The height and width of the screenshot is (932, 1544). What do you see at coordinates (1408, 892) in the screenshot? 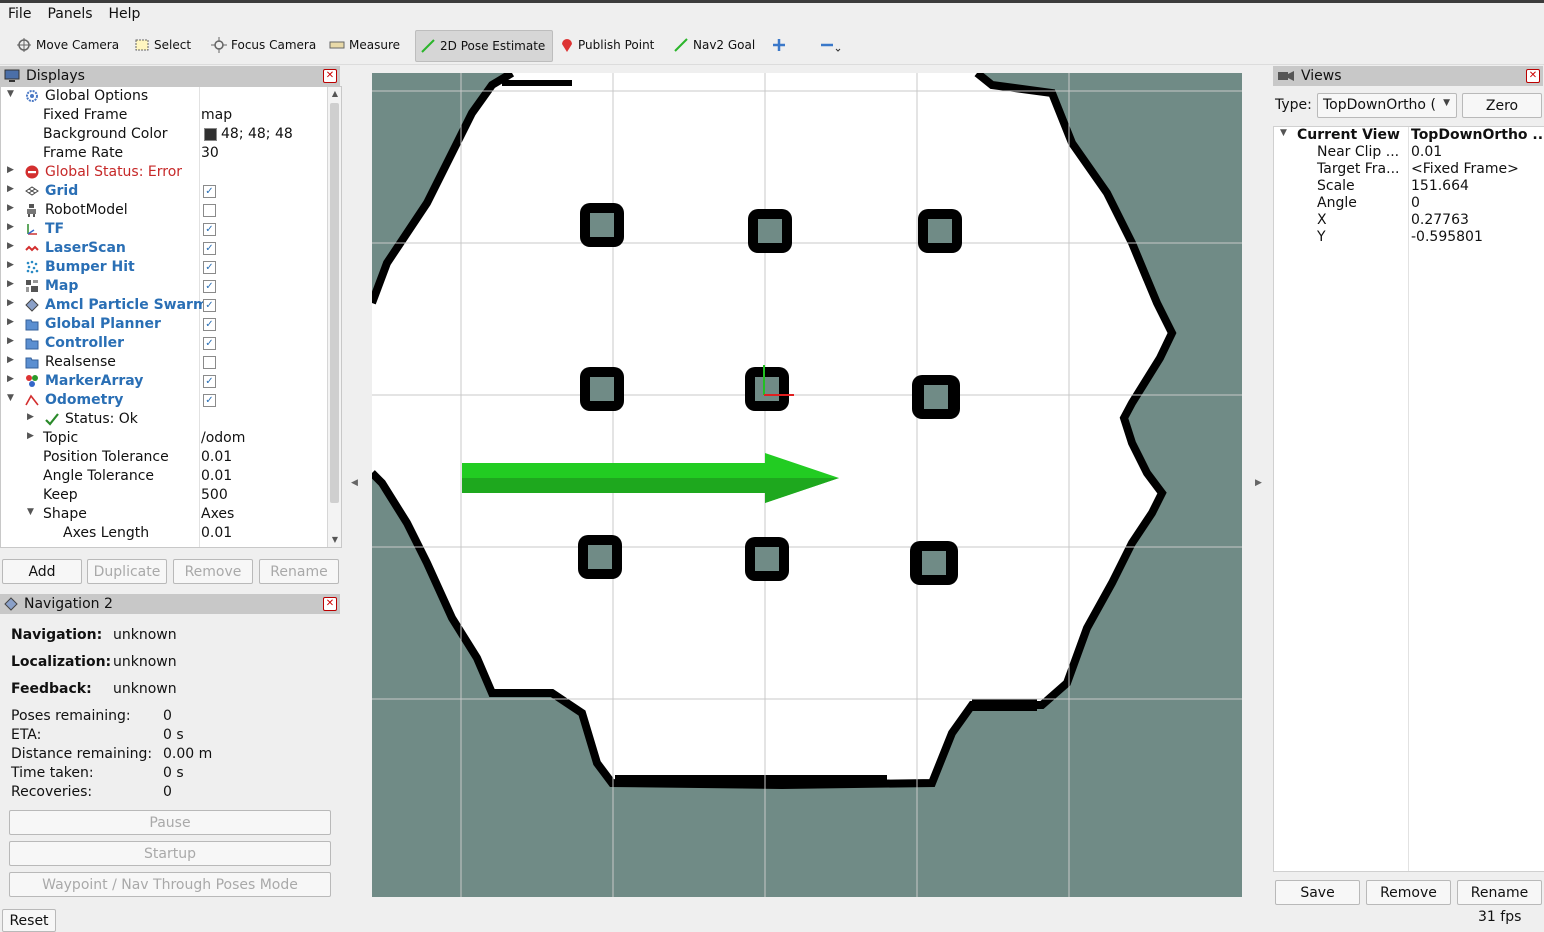
I see `remove-view-button: Remove` at bounding box center [1408, 892].